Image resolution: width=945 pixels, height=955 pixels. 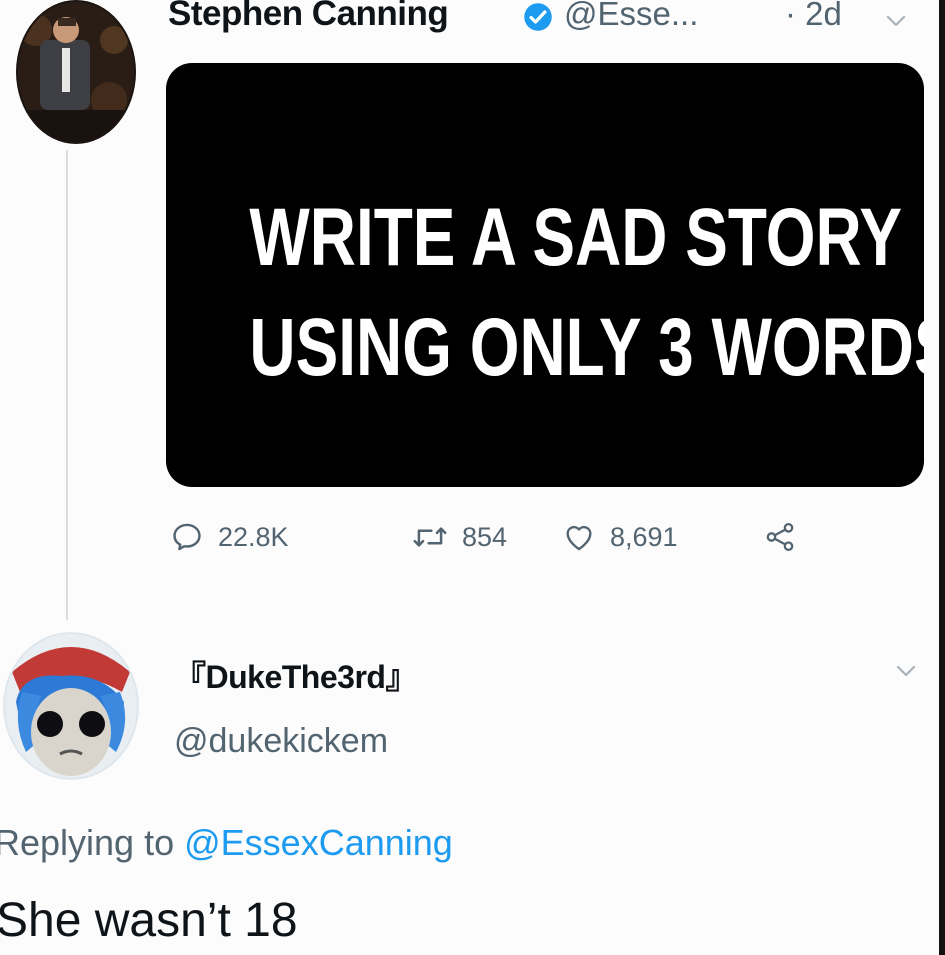 I want to click on screen-edge, so click(x=942, y=477).